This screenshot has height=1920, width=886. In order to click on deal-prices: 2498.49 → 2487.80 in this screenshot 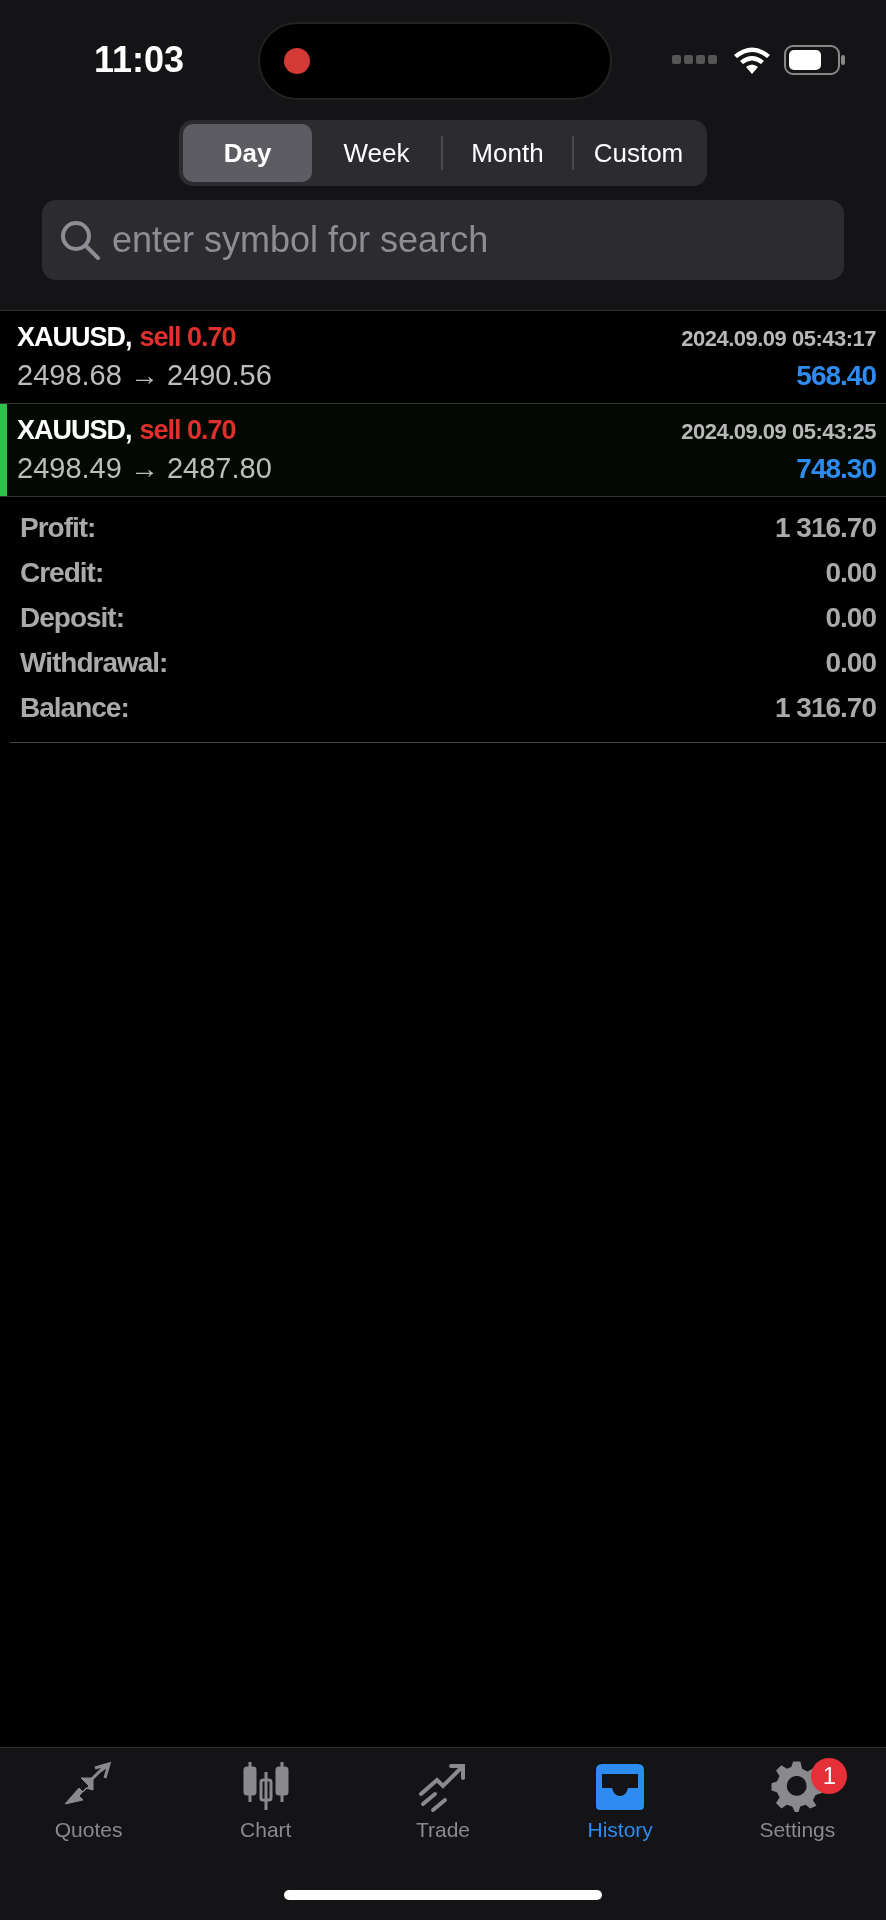, I will do `click(144, 468)`.